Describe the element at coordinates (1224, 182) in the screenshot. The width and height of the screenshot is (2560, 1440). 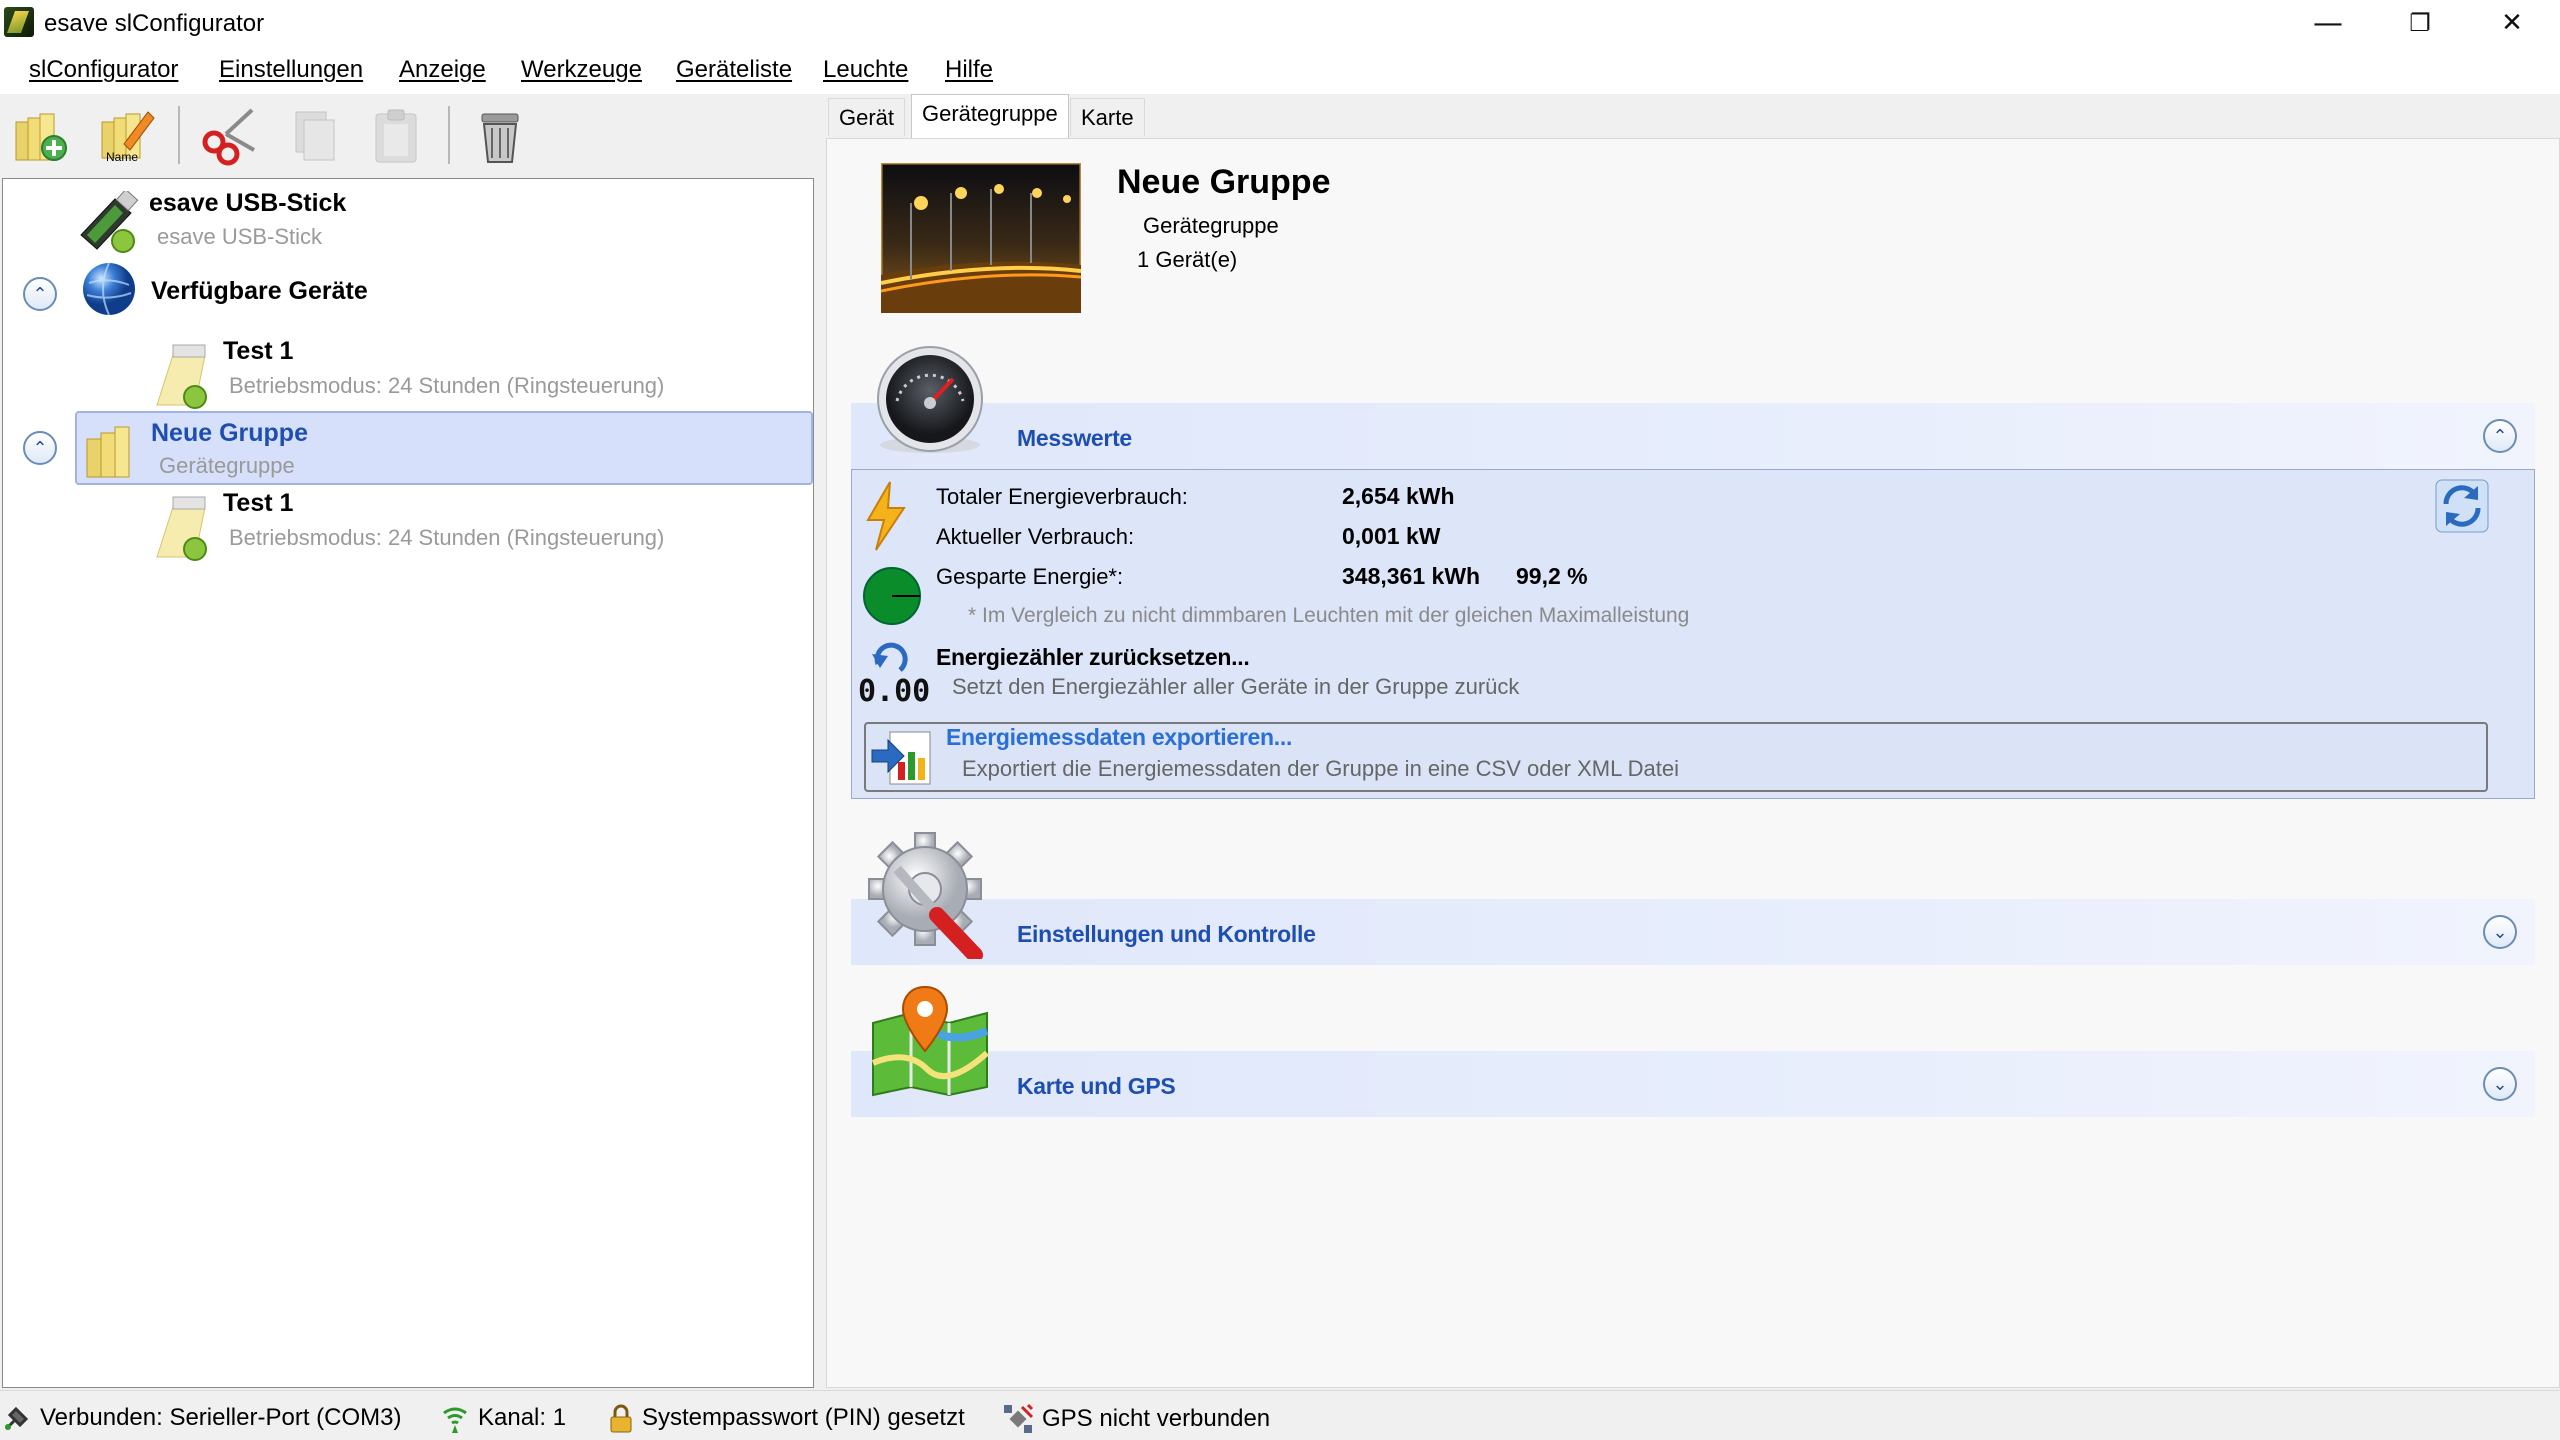
I see `group-name-heading: Neue Gruppe` at that location.